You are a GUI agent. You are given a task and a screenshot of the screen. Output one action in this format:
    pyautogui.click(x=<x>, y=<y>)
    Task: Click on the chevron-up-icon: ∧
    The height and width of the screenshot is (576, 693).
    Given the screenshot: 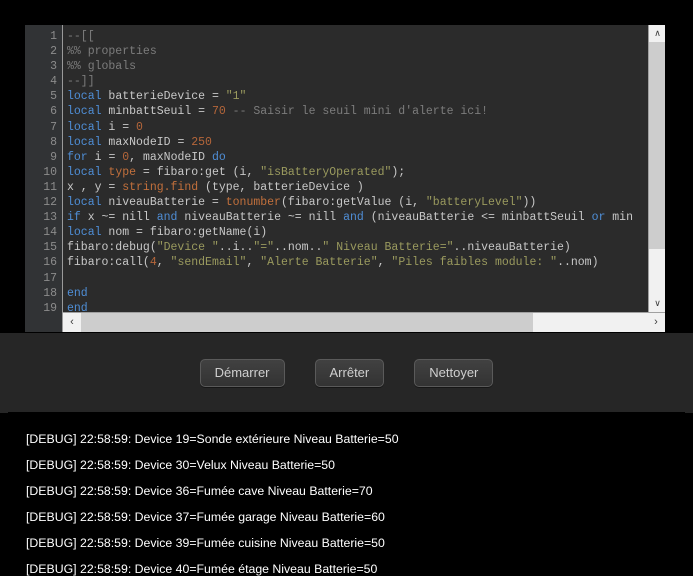 What is the action you would take?
    pyautogui.click(x=657, y=33)
    